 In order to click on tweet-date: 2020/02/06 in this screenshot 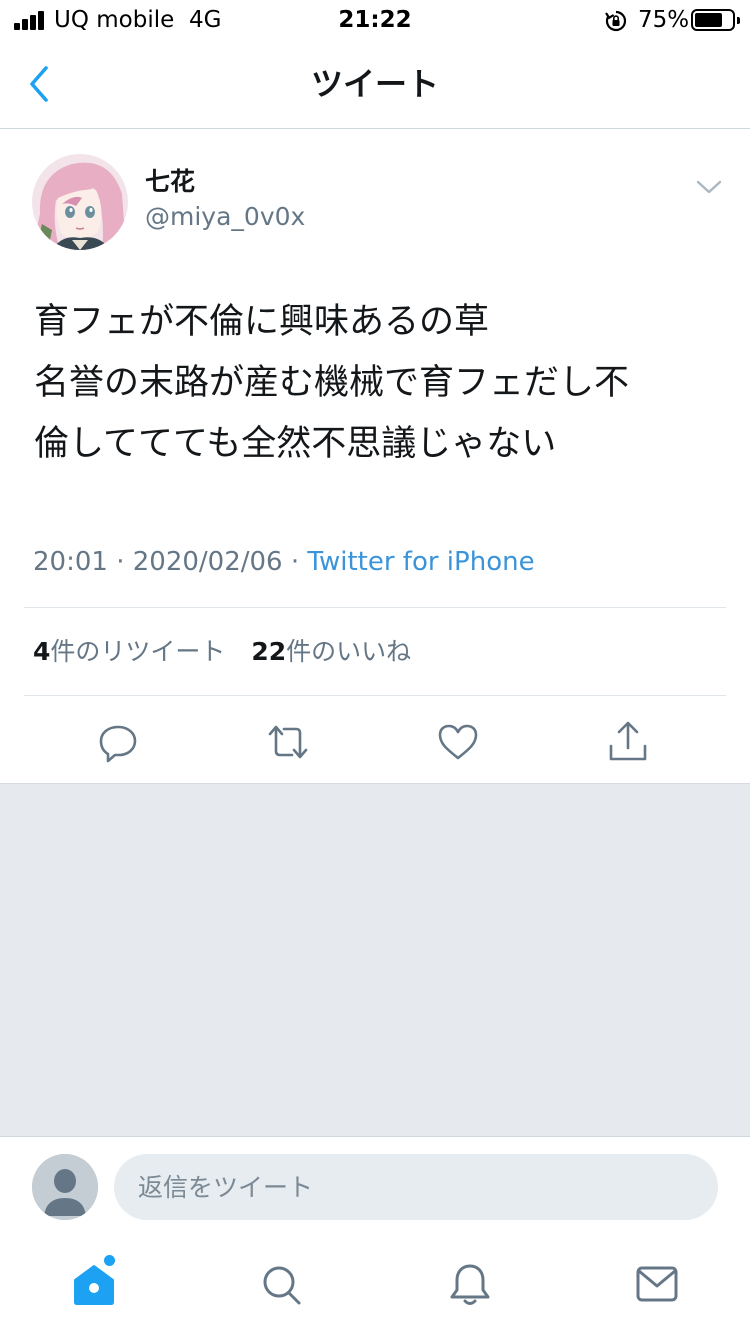, I will do `click(207, 562)`.